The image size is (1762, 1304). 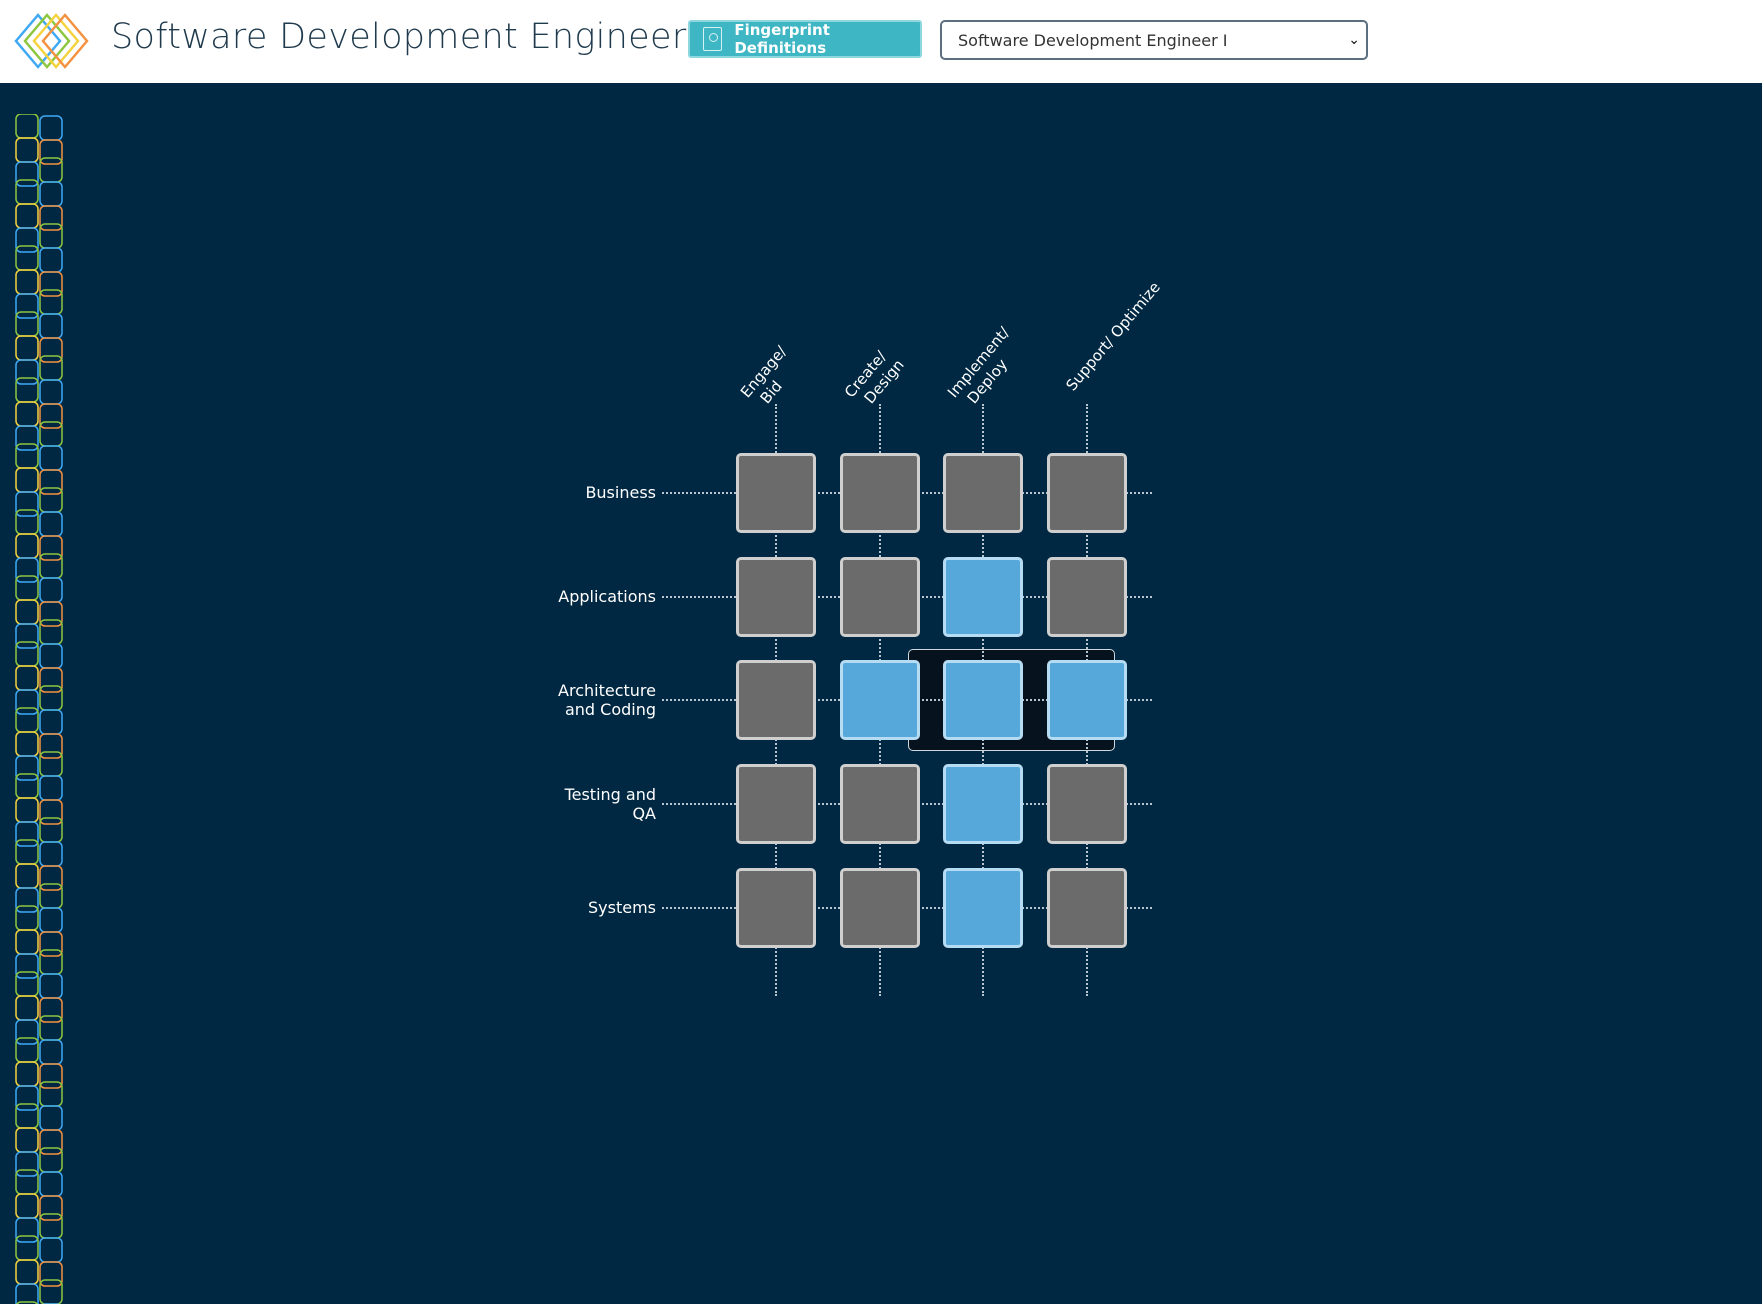 What do you see at coordinates (607, 596) in the screenshot?
I see `row-label-line1: Applications` at bounding box center [607, 596].